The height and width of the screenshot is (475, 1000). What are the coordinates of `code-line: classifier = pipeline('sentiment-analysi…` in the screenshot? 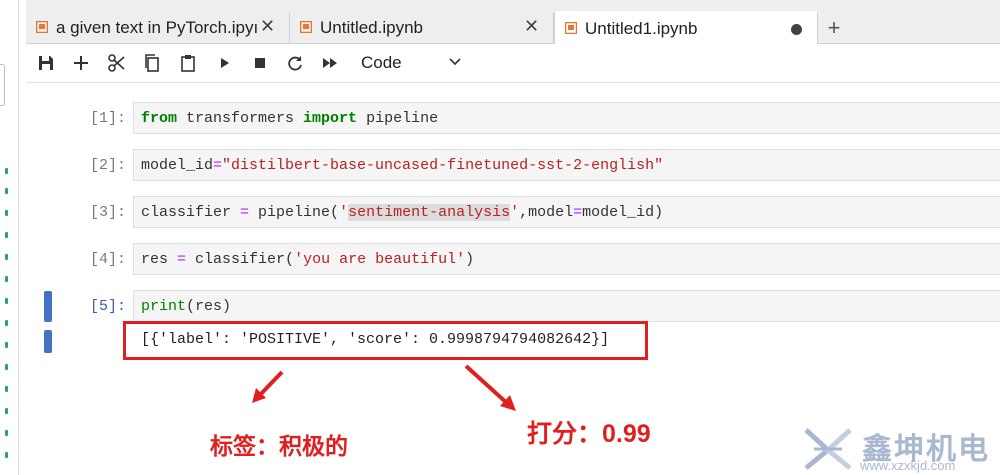 It's located at (402, 212).